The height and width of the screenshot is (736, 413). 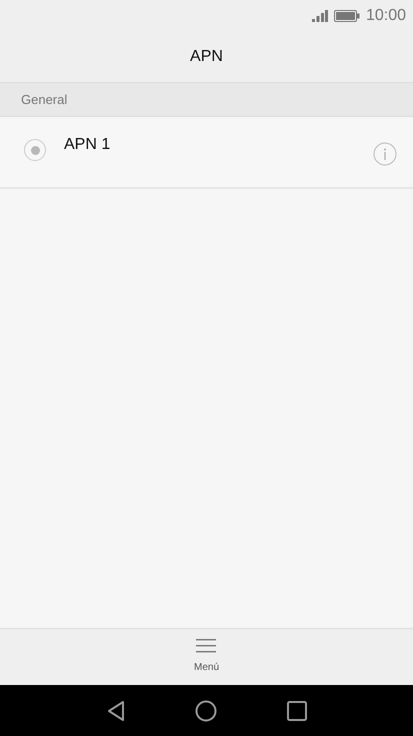 What do you see at coordinates (35, 150) in the screenshot?
I see `radio-button` at bounding box center [35, 150].